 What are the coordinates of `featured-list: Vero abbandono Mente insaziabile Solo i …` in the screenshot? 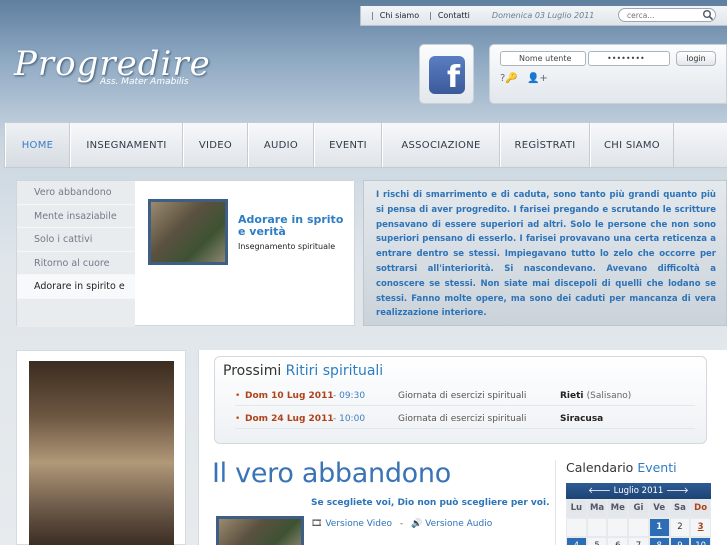 It's located at (76, 254).